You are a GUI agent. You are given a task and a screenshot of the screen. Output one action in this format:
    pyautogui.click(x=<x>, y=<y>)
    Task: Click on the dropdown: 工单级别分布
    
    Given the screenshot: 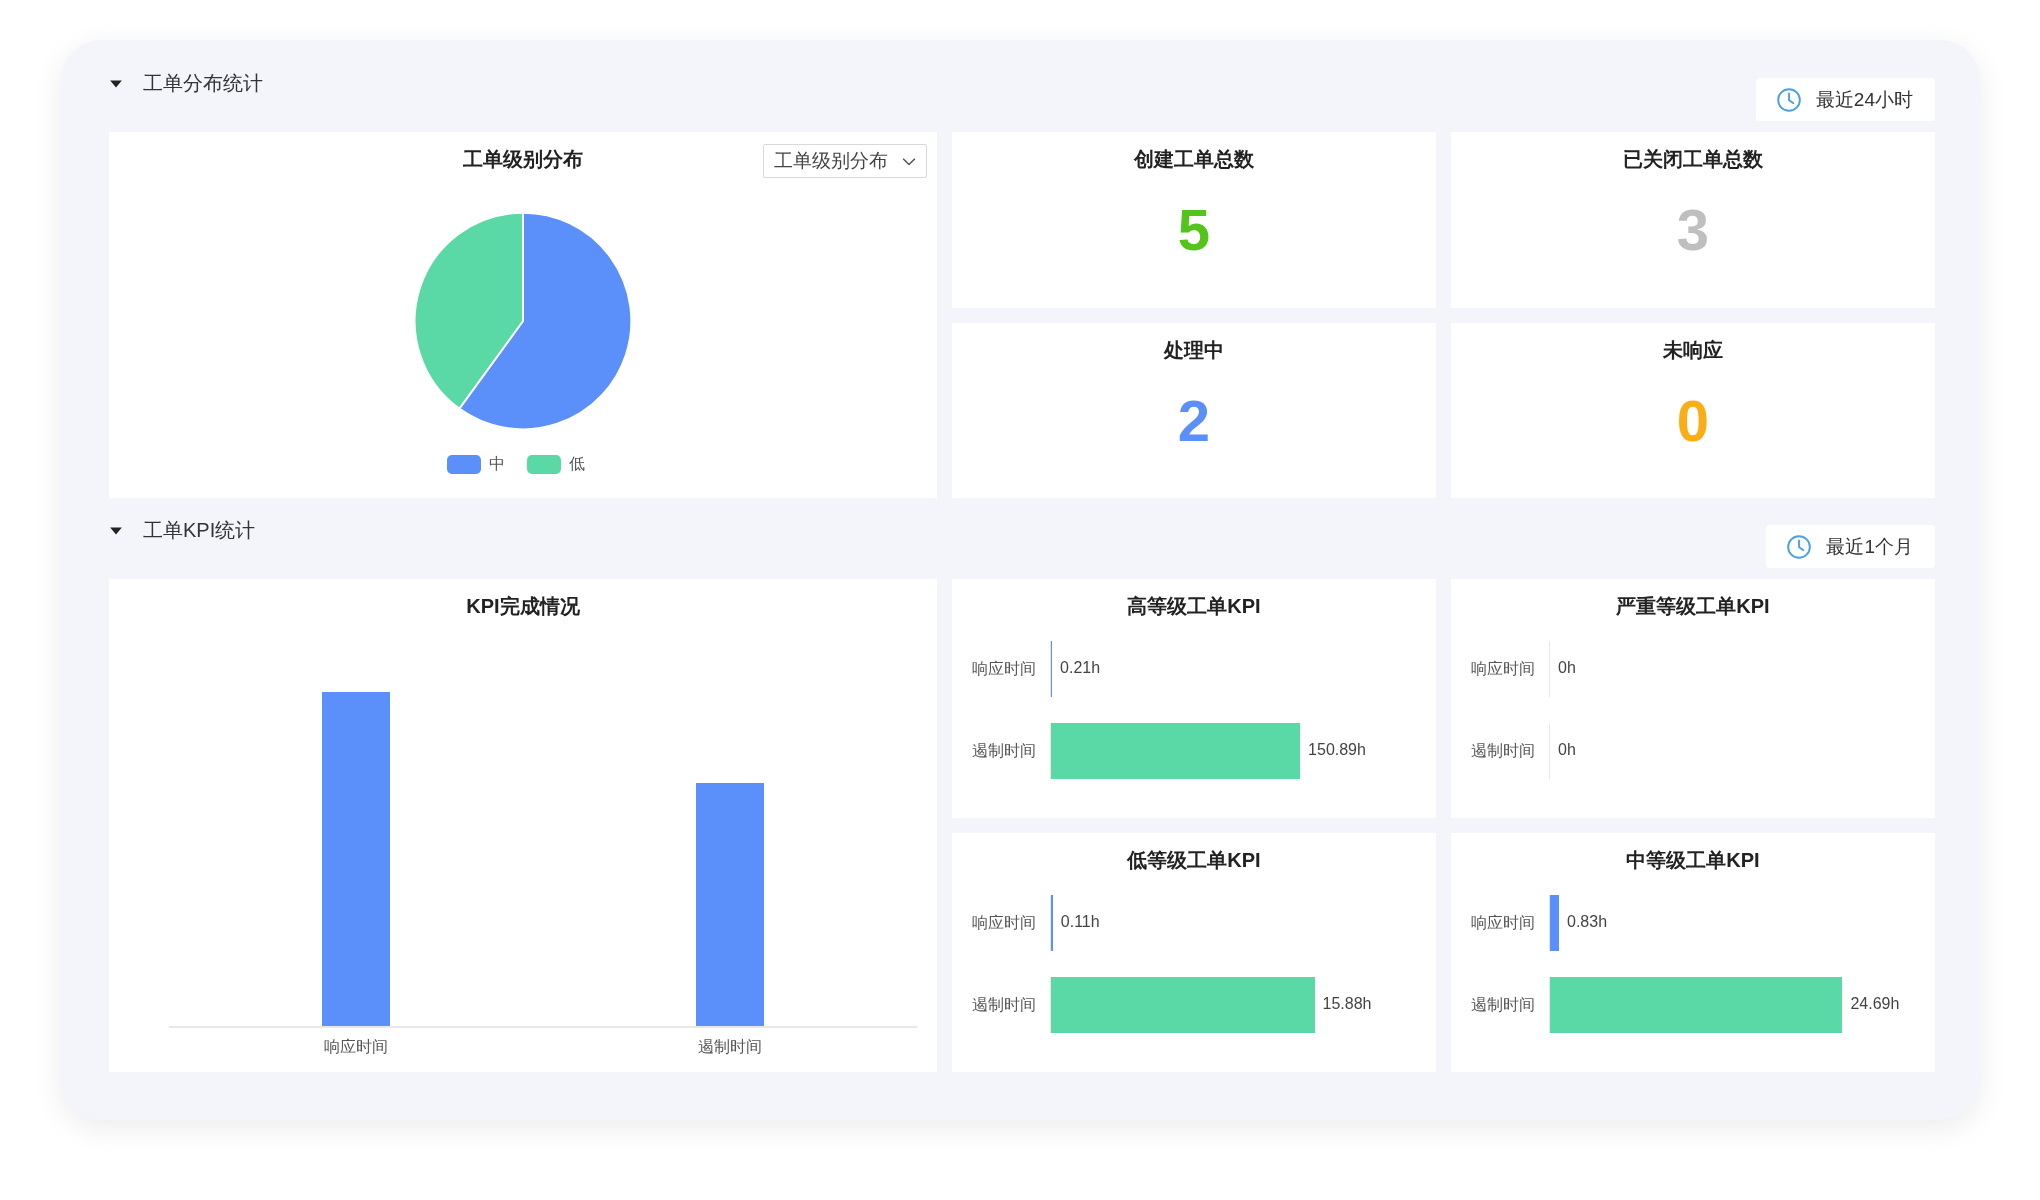 What is the action you would take?
    pyautogui.click(x=845, y=161)
    